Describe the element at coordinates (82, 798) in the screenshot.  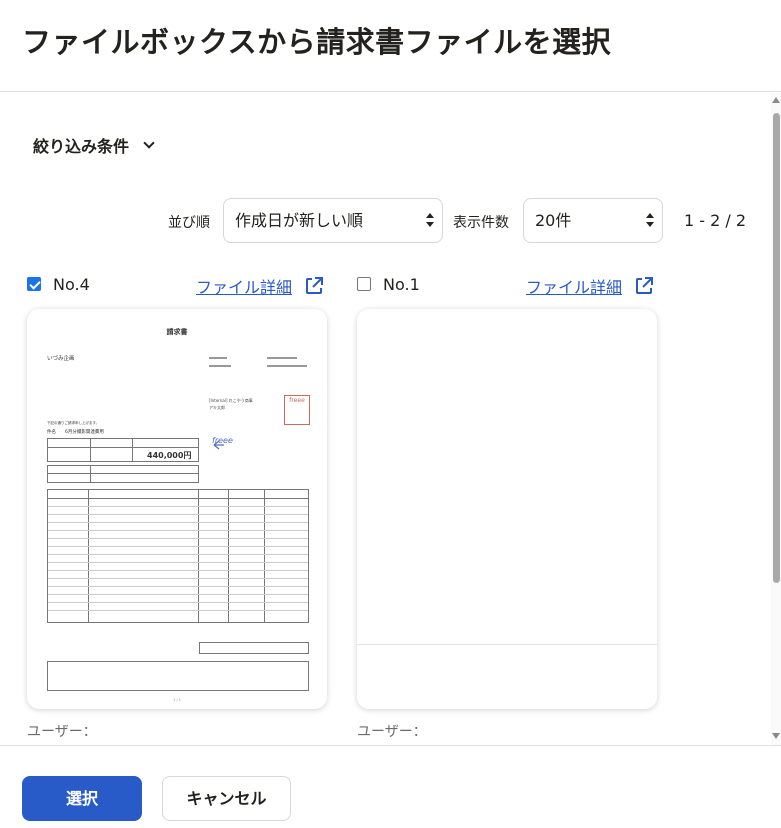
I see `select-button: 選択` at that location.